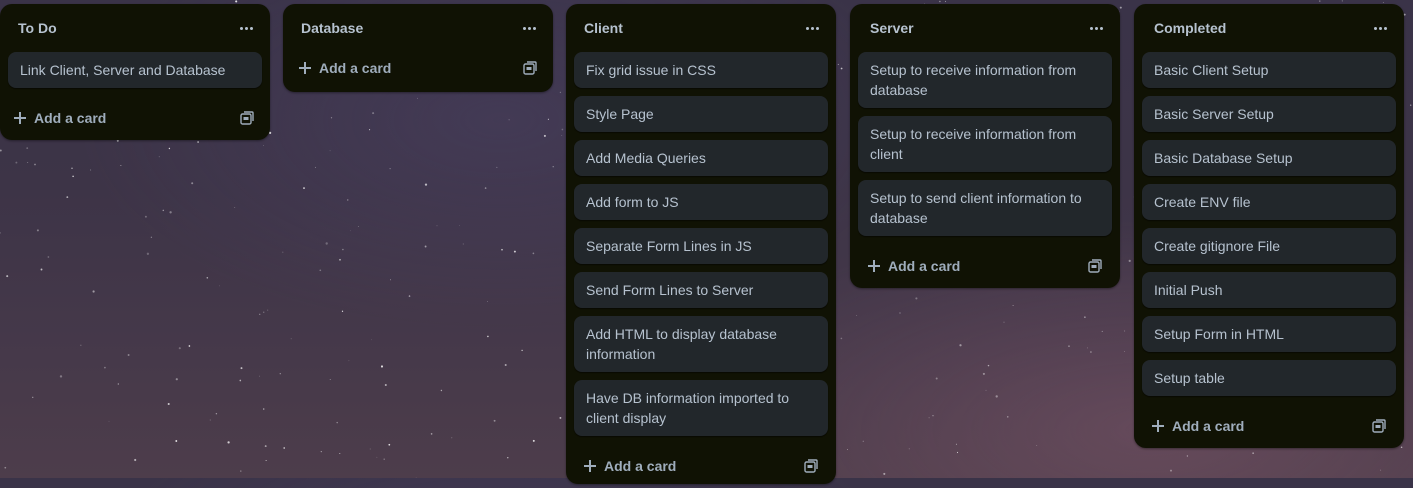  What do you see at coordinates (1269, 202) in the screenshot?
I see `card: Create ENV file` at bounding box center [1269, 202].